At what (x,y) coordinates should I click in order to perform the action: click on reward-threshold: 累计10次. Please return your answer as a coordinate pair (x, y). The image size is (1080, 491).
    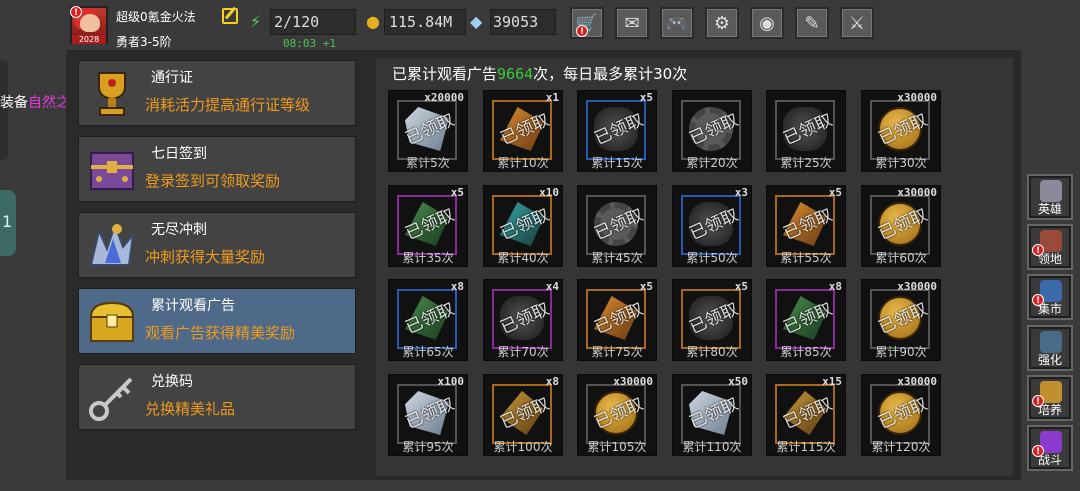
    Looking at the image, I should click on (523, 163).